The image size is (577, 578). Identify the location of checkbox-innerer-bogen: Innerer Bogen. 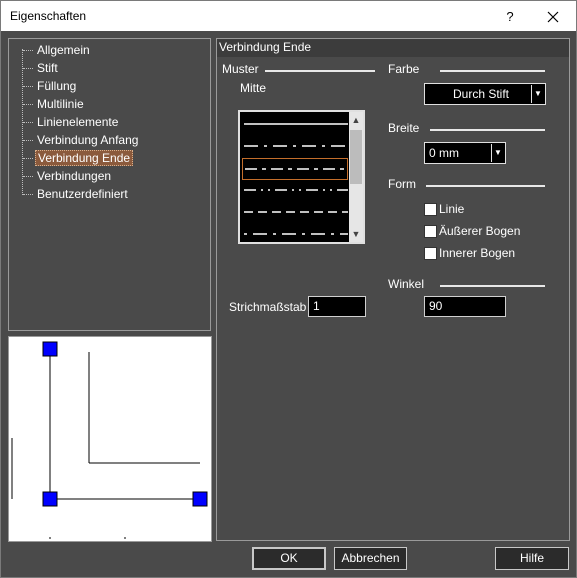
(479, 254).